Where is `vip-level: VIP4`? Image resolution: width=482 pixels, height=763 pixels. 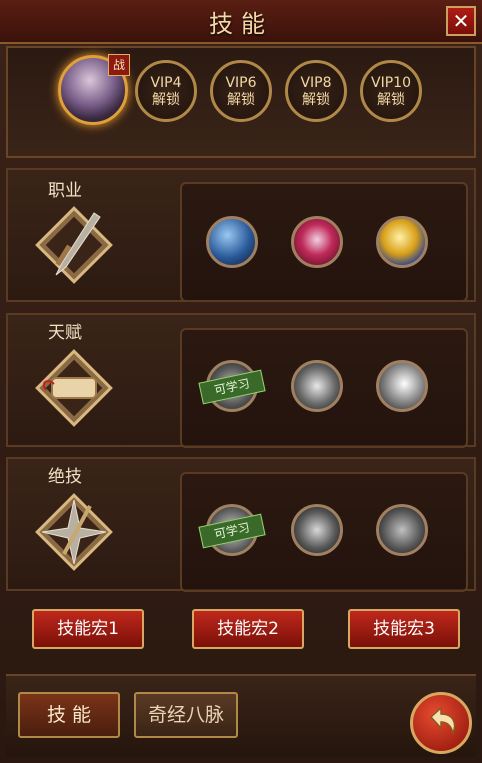 vip-level: VIP4 is located at coordinates (166, 83).